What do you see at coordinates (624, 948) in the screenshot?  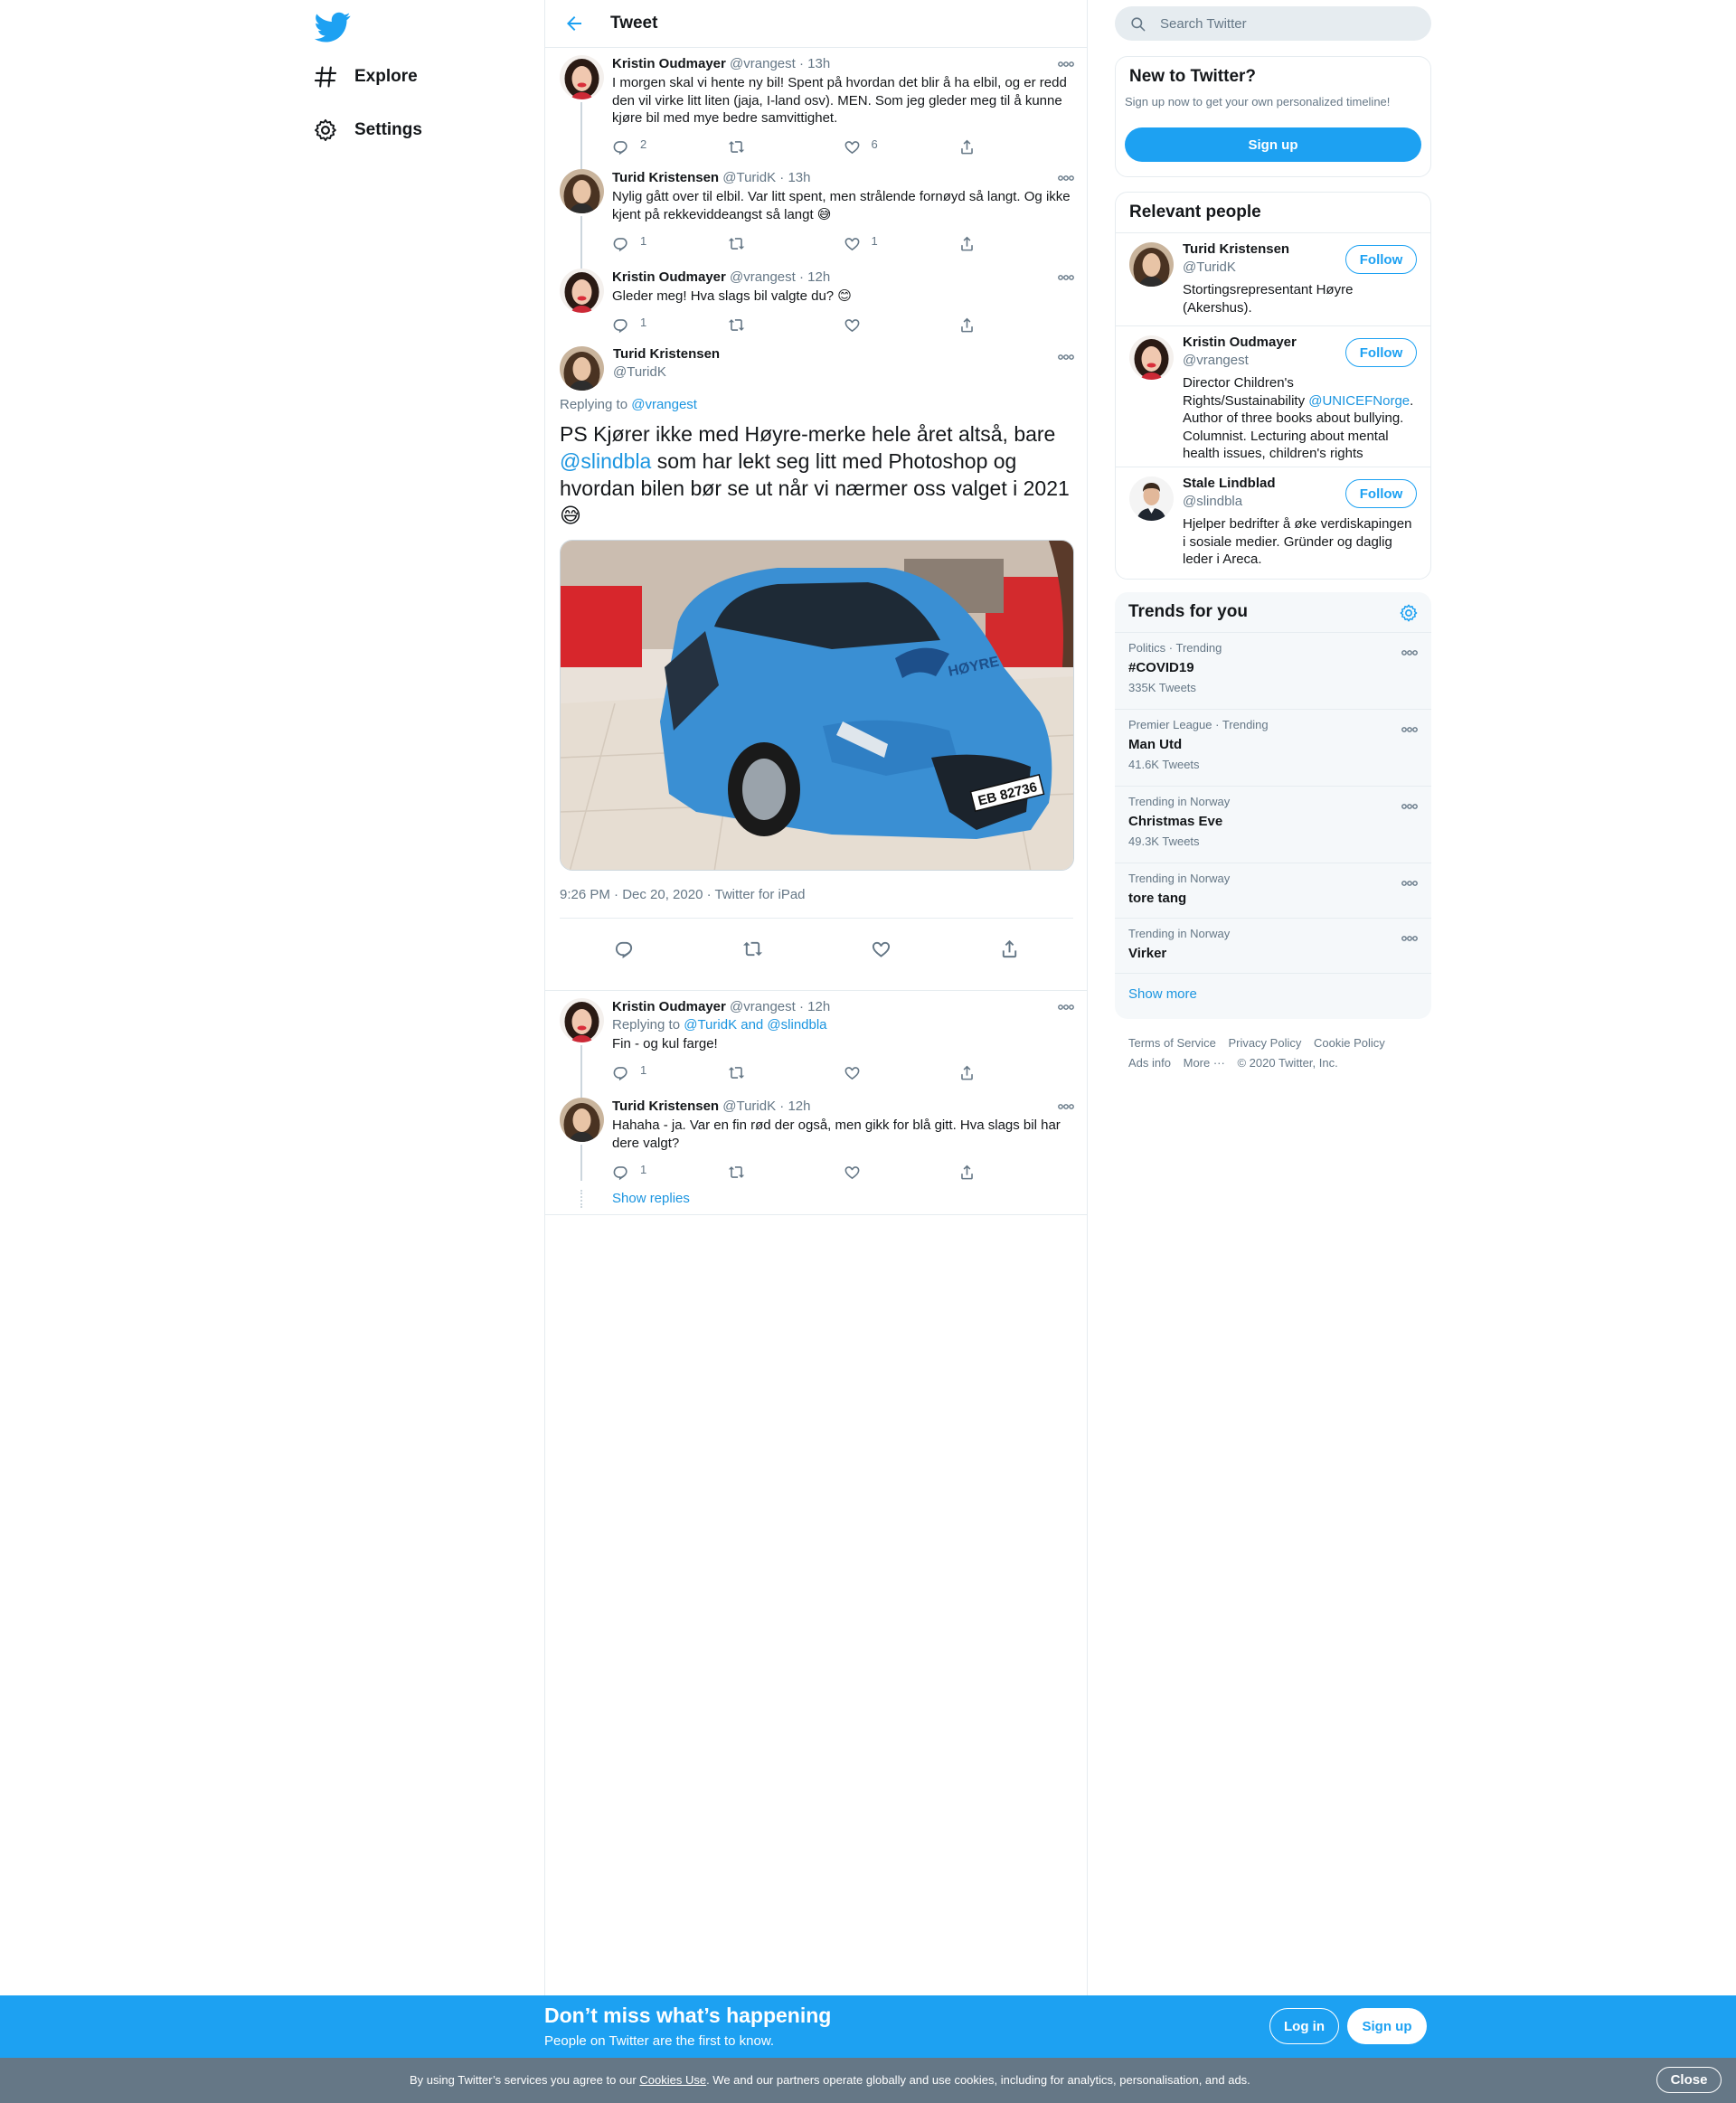 I see `reply-icon` at bounding box center [624, 948].